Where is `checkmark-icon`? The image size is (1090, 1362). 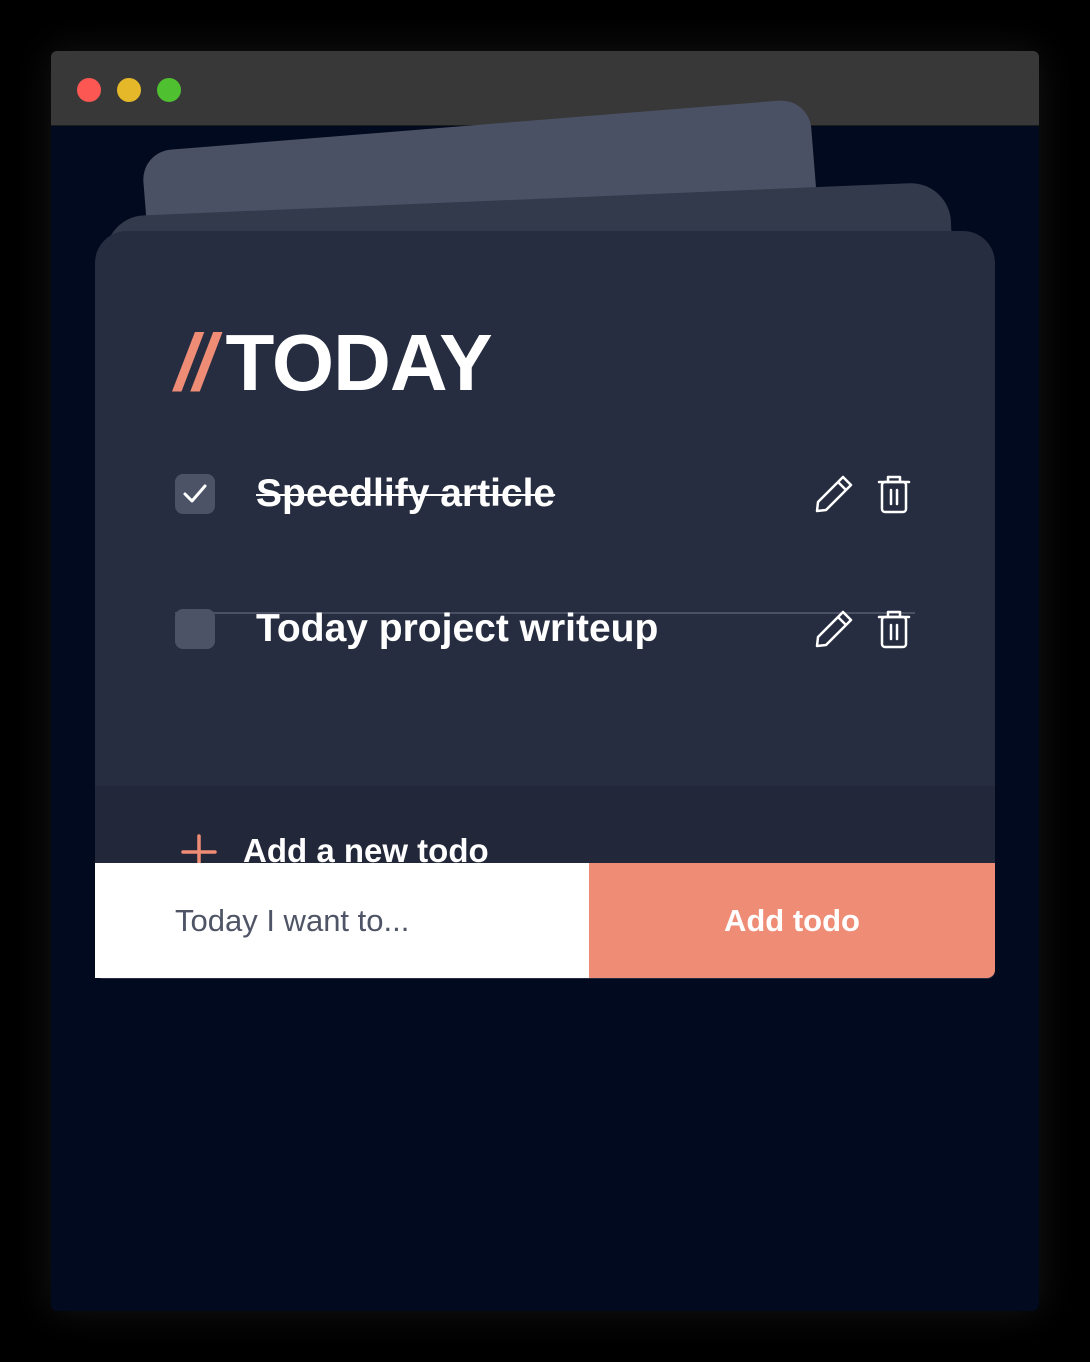
checkmark-icon is located at coordinates (195, 493).